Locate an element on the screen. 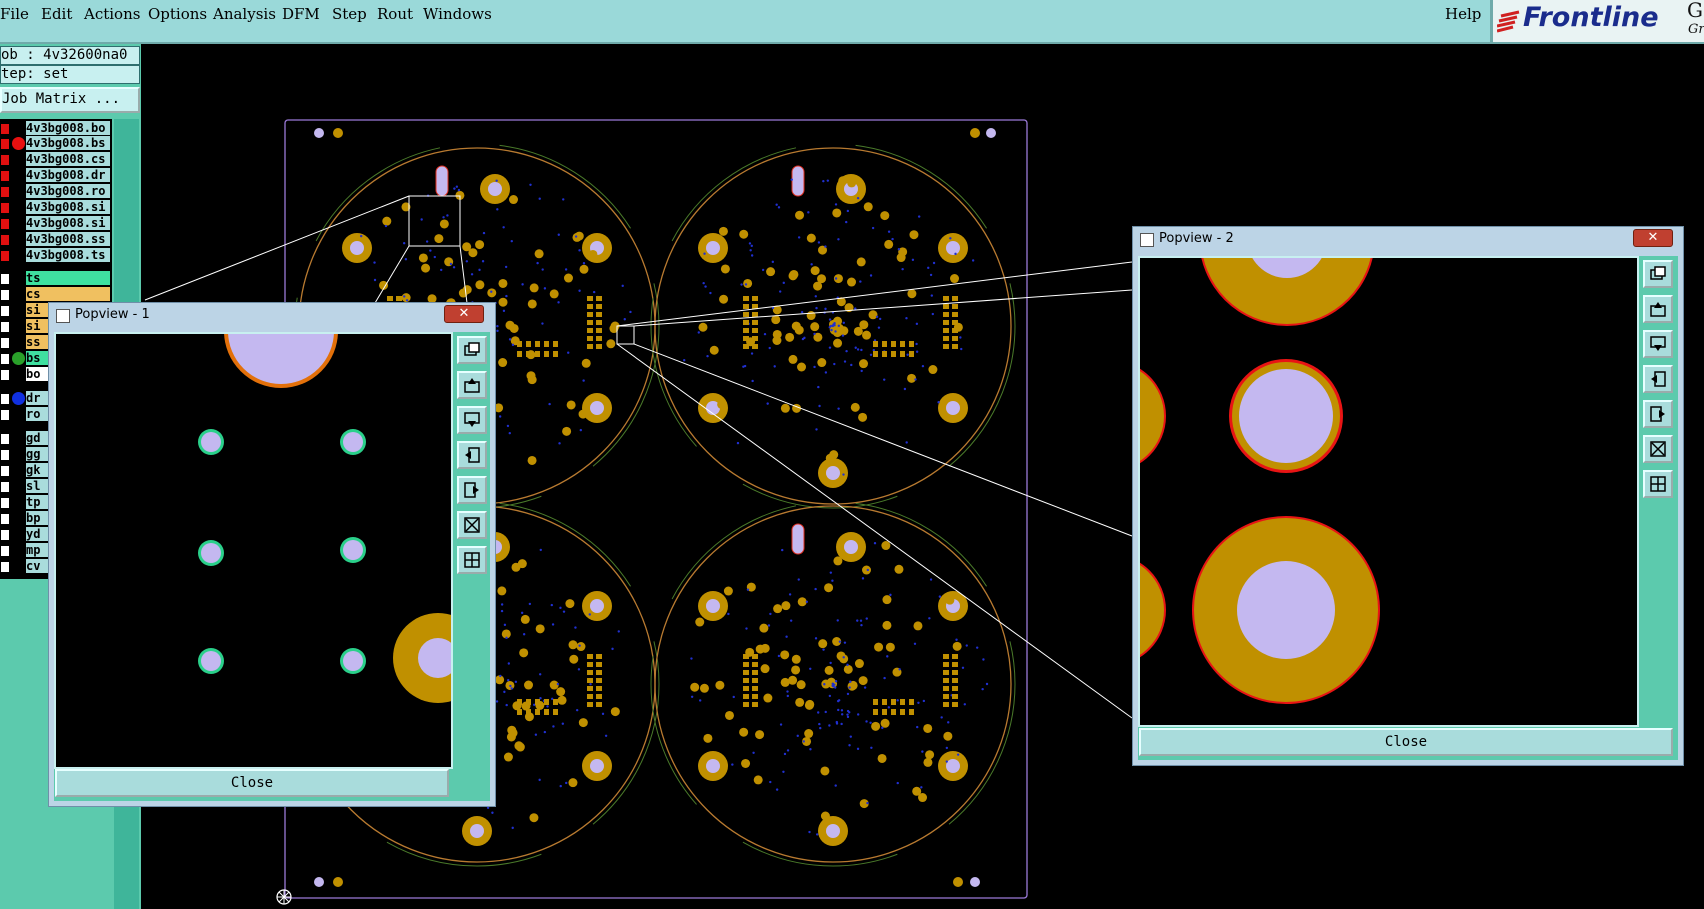  layer-name: 4v3bg008.ro is located at coordinates (68, 191).